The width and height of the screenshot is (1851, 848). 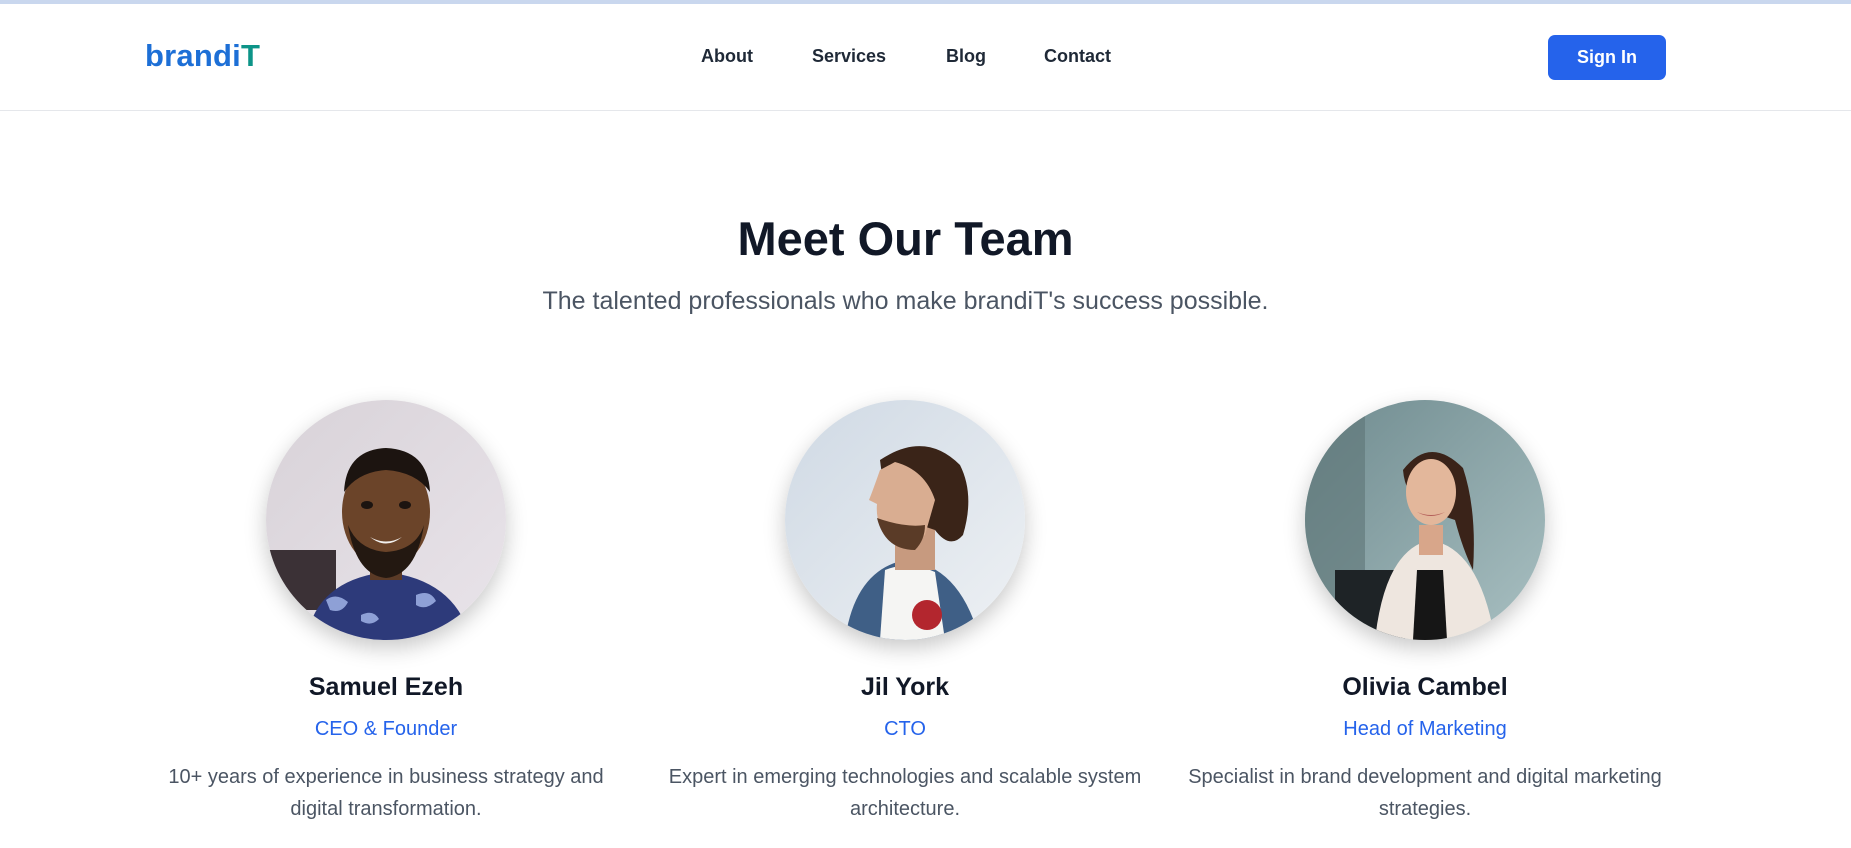 I want to click on avatar-jil-york, so click(x=905, y=520).